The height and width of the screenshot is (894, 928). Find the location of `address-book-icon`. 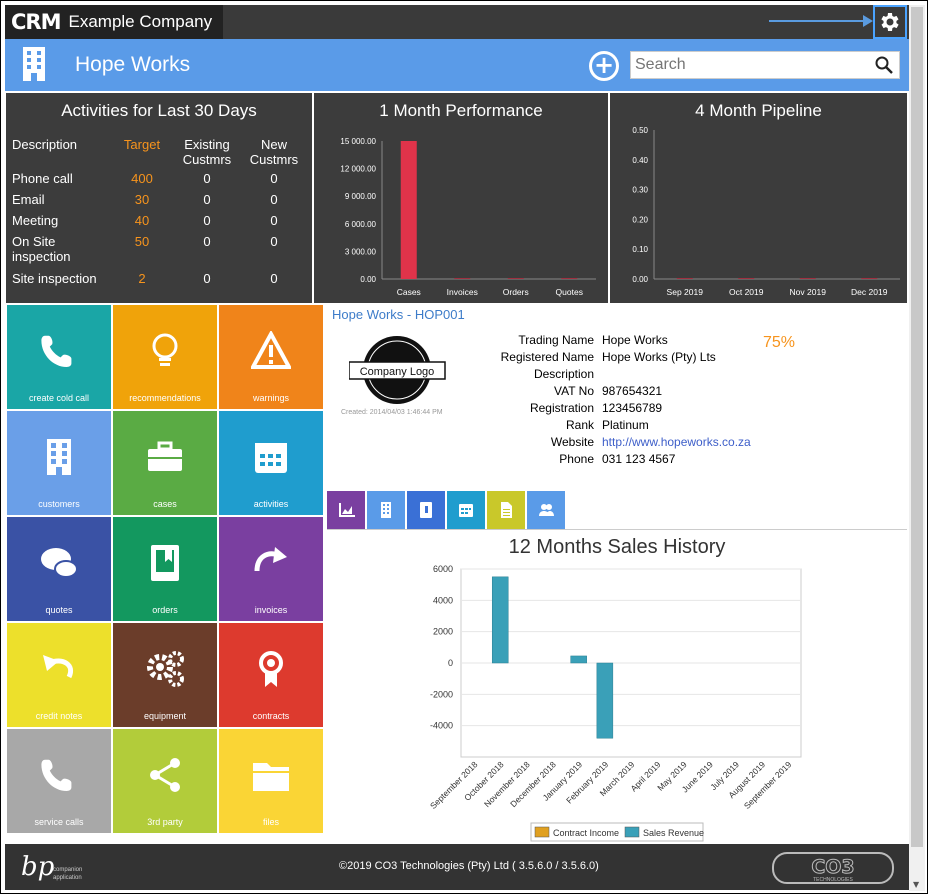

address-book-icon is located at coordinates (426, 510).